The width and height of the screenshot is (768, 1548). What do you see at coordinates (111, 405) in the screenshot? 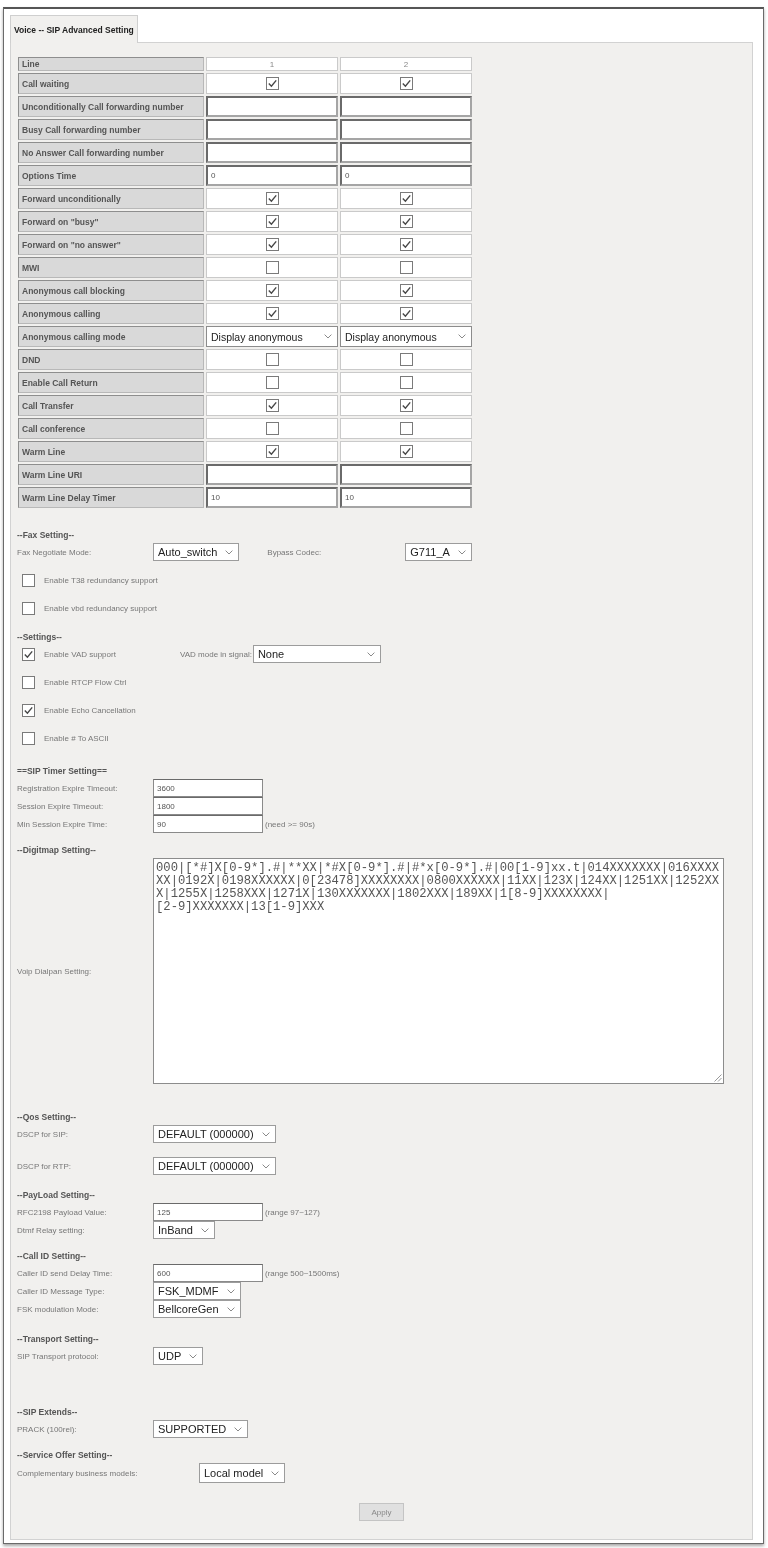
I see `row-header: Call Transfer` at bounding box center [111, 405].